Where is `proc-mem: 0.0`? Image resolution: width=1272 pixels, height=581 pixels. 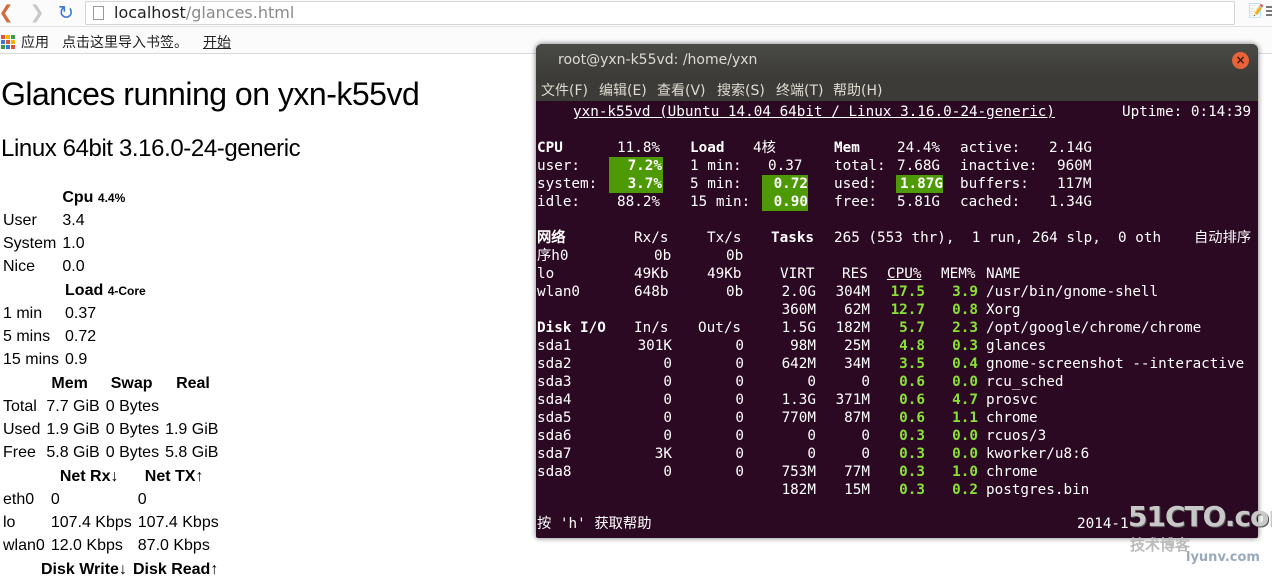
proc-mem: 0.0 is located at coordinates (965, 382).